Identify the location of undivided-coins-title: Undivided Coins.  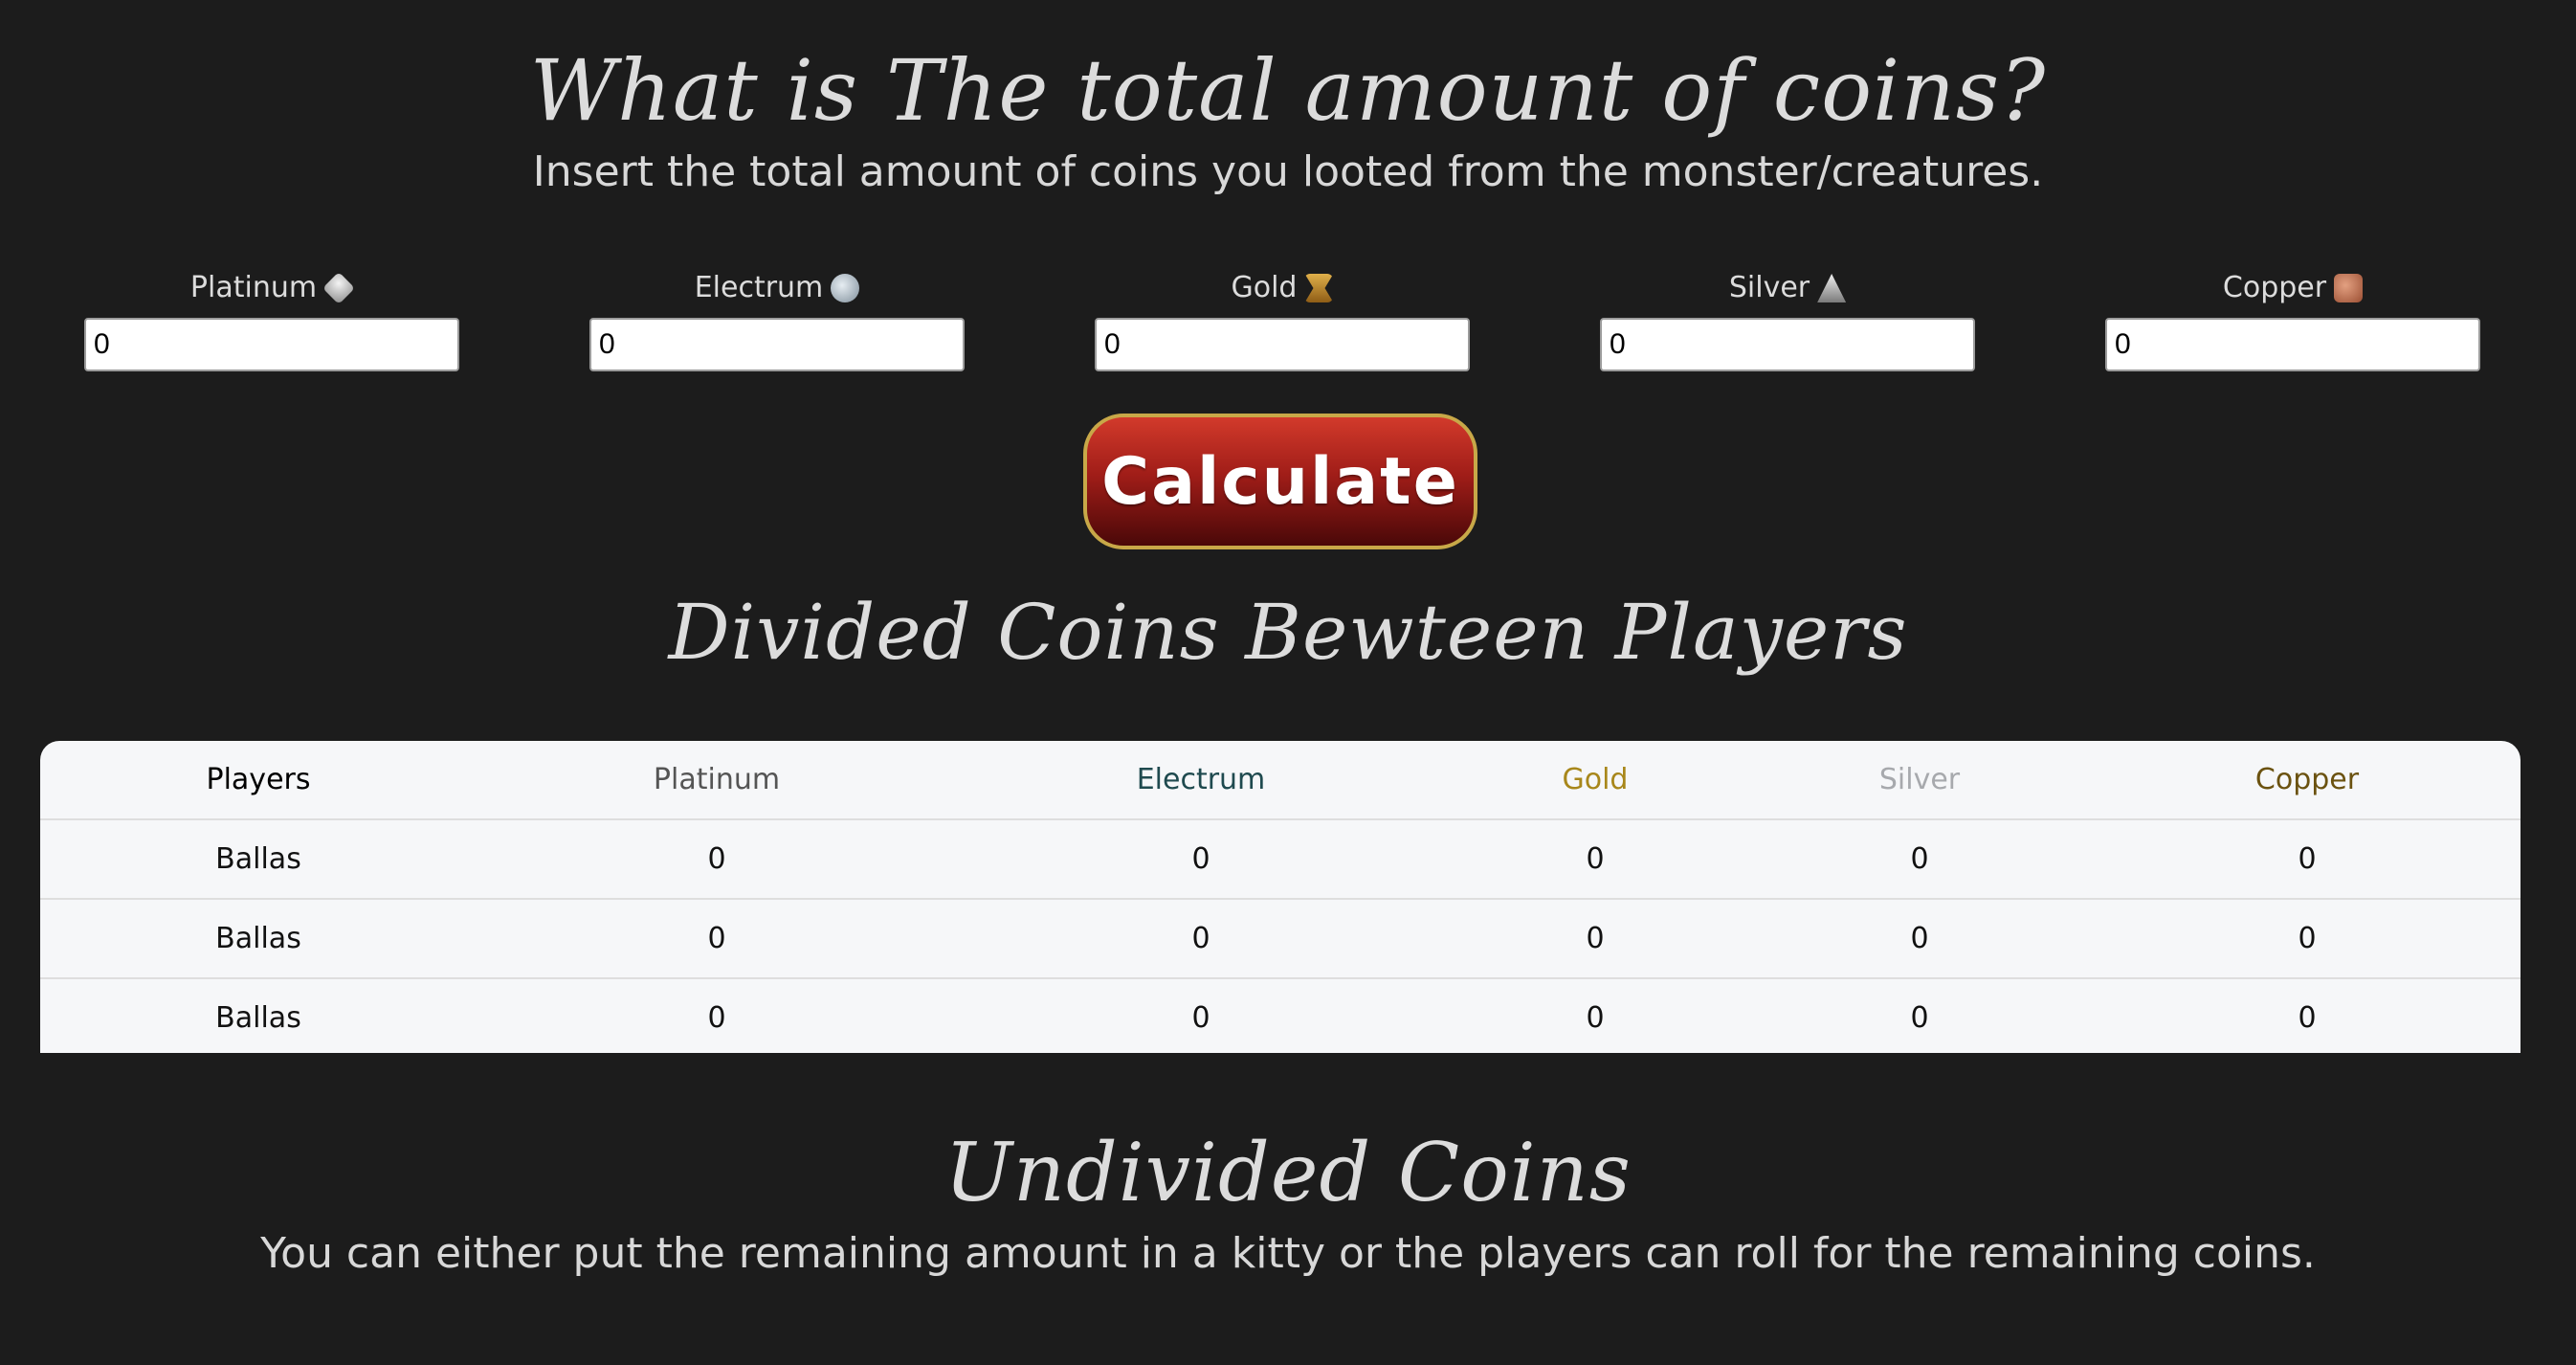
(1288, 1173).